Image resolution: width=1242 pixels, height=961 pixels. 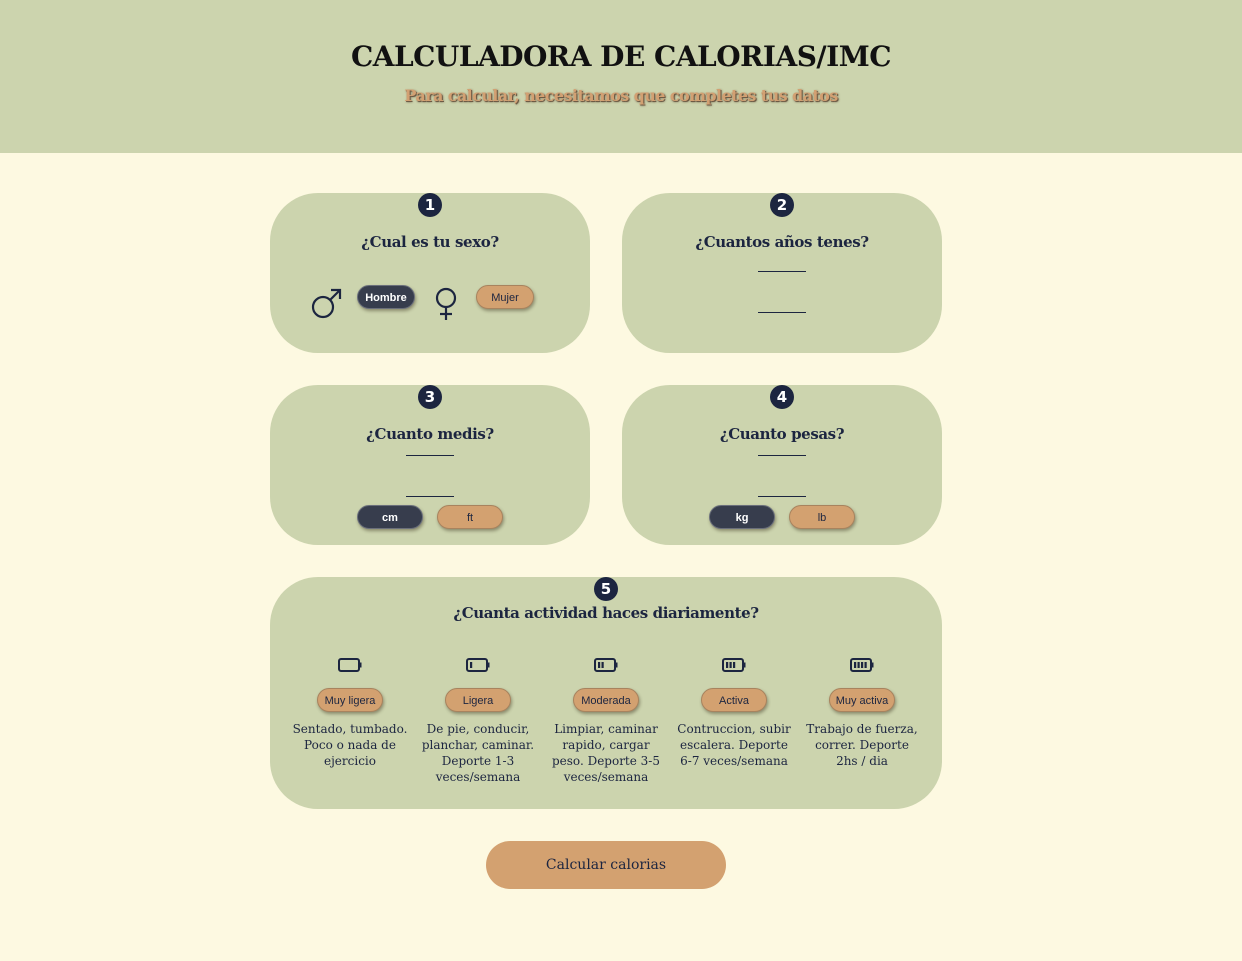 I want to click on step-number-badge: 5, so click(x=606, y=589).